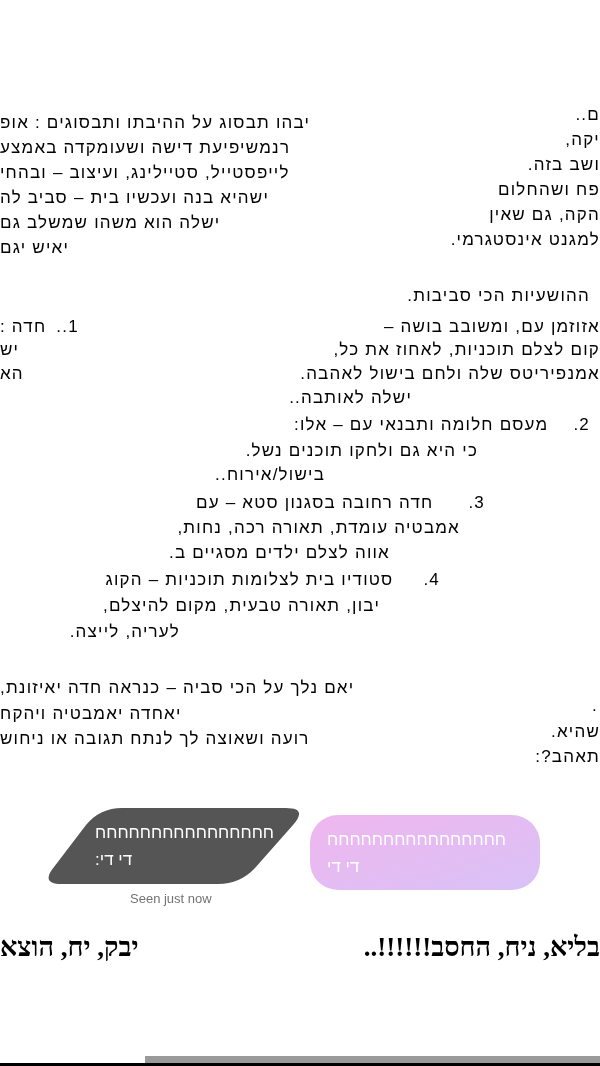  I want to click on text-line: הא, so click(12, 374).